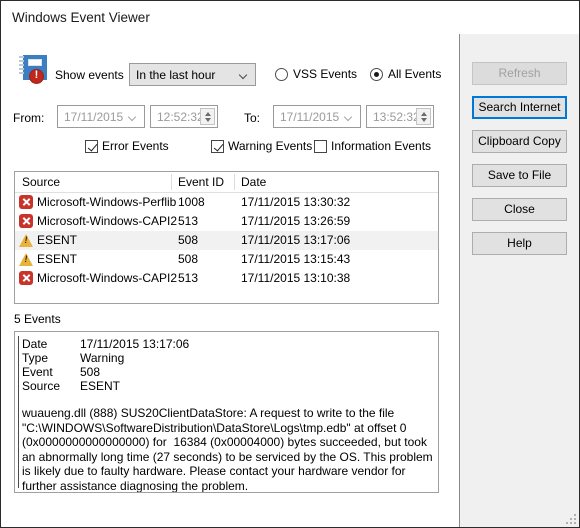  I want to click on row-source: Microsoft-Windows-Perflib, so click(107, 202).